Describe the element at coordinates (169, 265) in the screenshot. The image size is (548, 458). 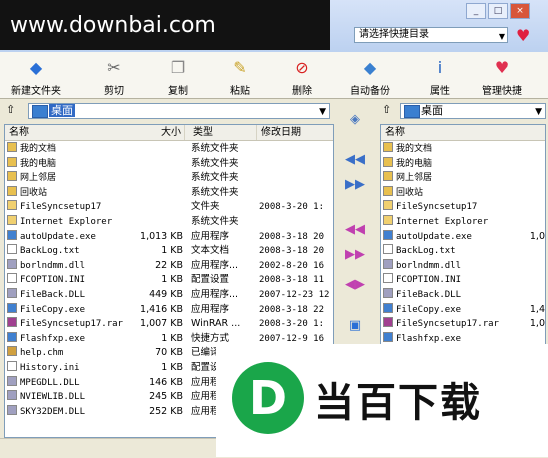
I see `table-row: borlndmm.dll 22 KB 应用程序... 2002-8-20 16` at that location.